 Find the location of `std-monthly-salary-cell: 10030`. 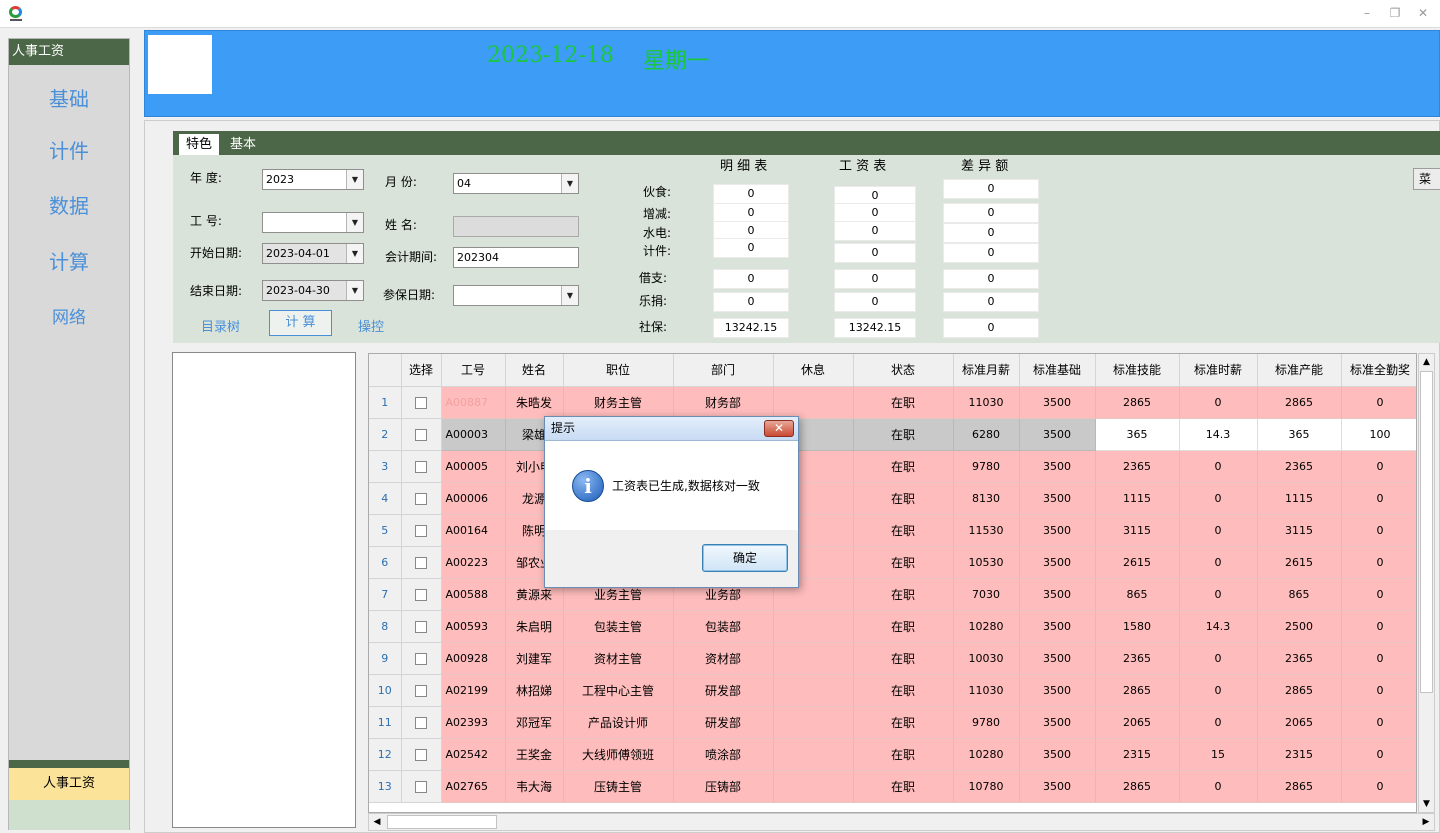

std-monthly-salary-cell: 10030 is located at coordinates (986, 658).